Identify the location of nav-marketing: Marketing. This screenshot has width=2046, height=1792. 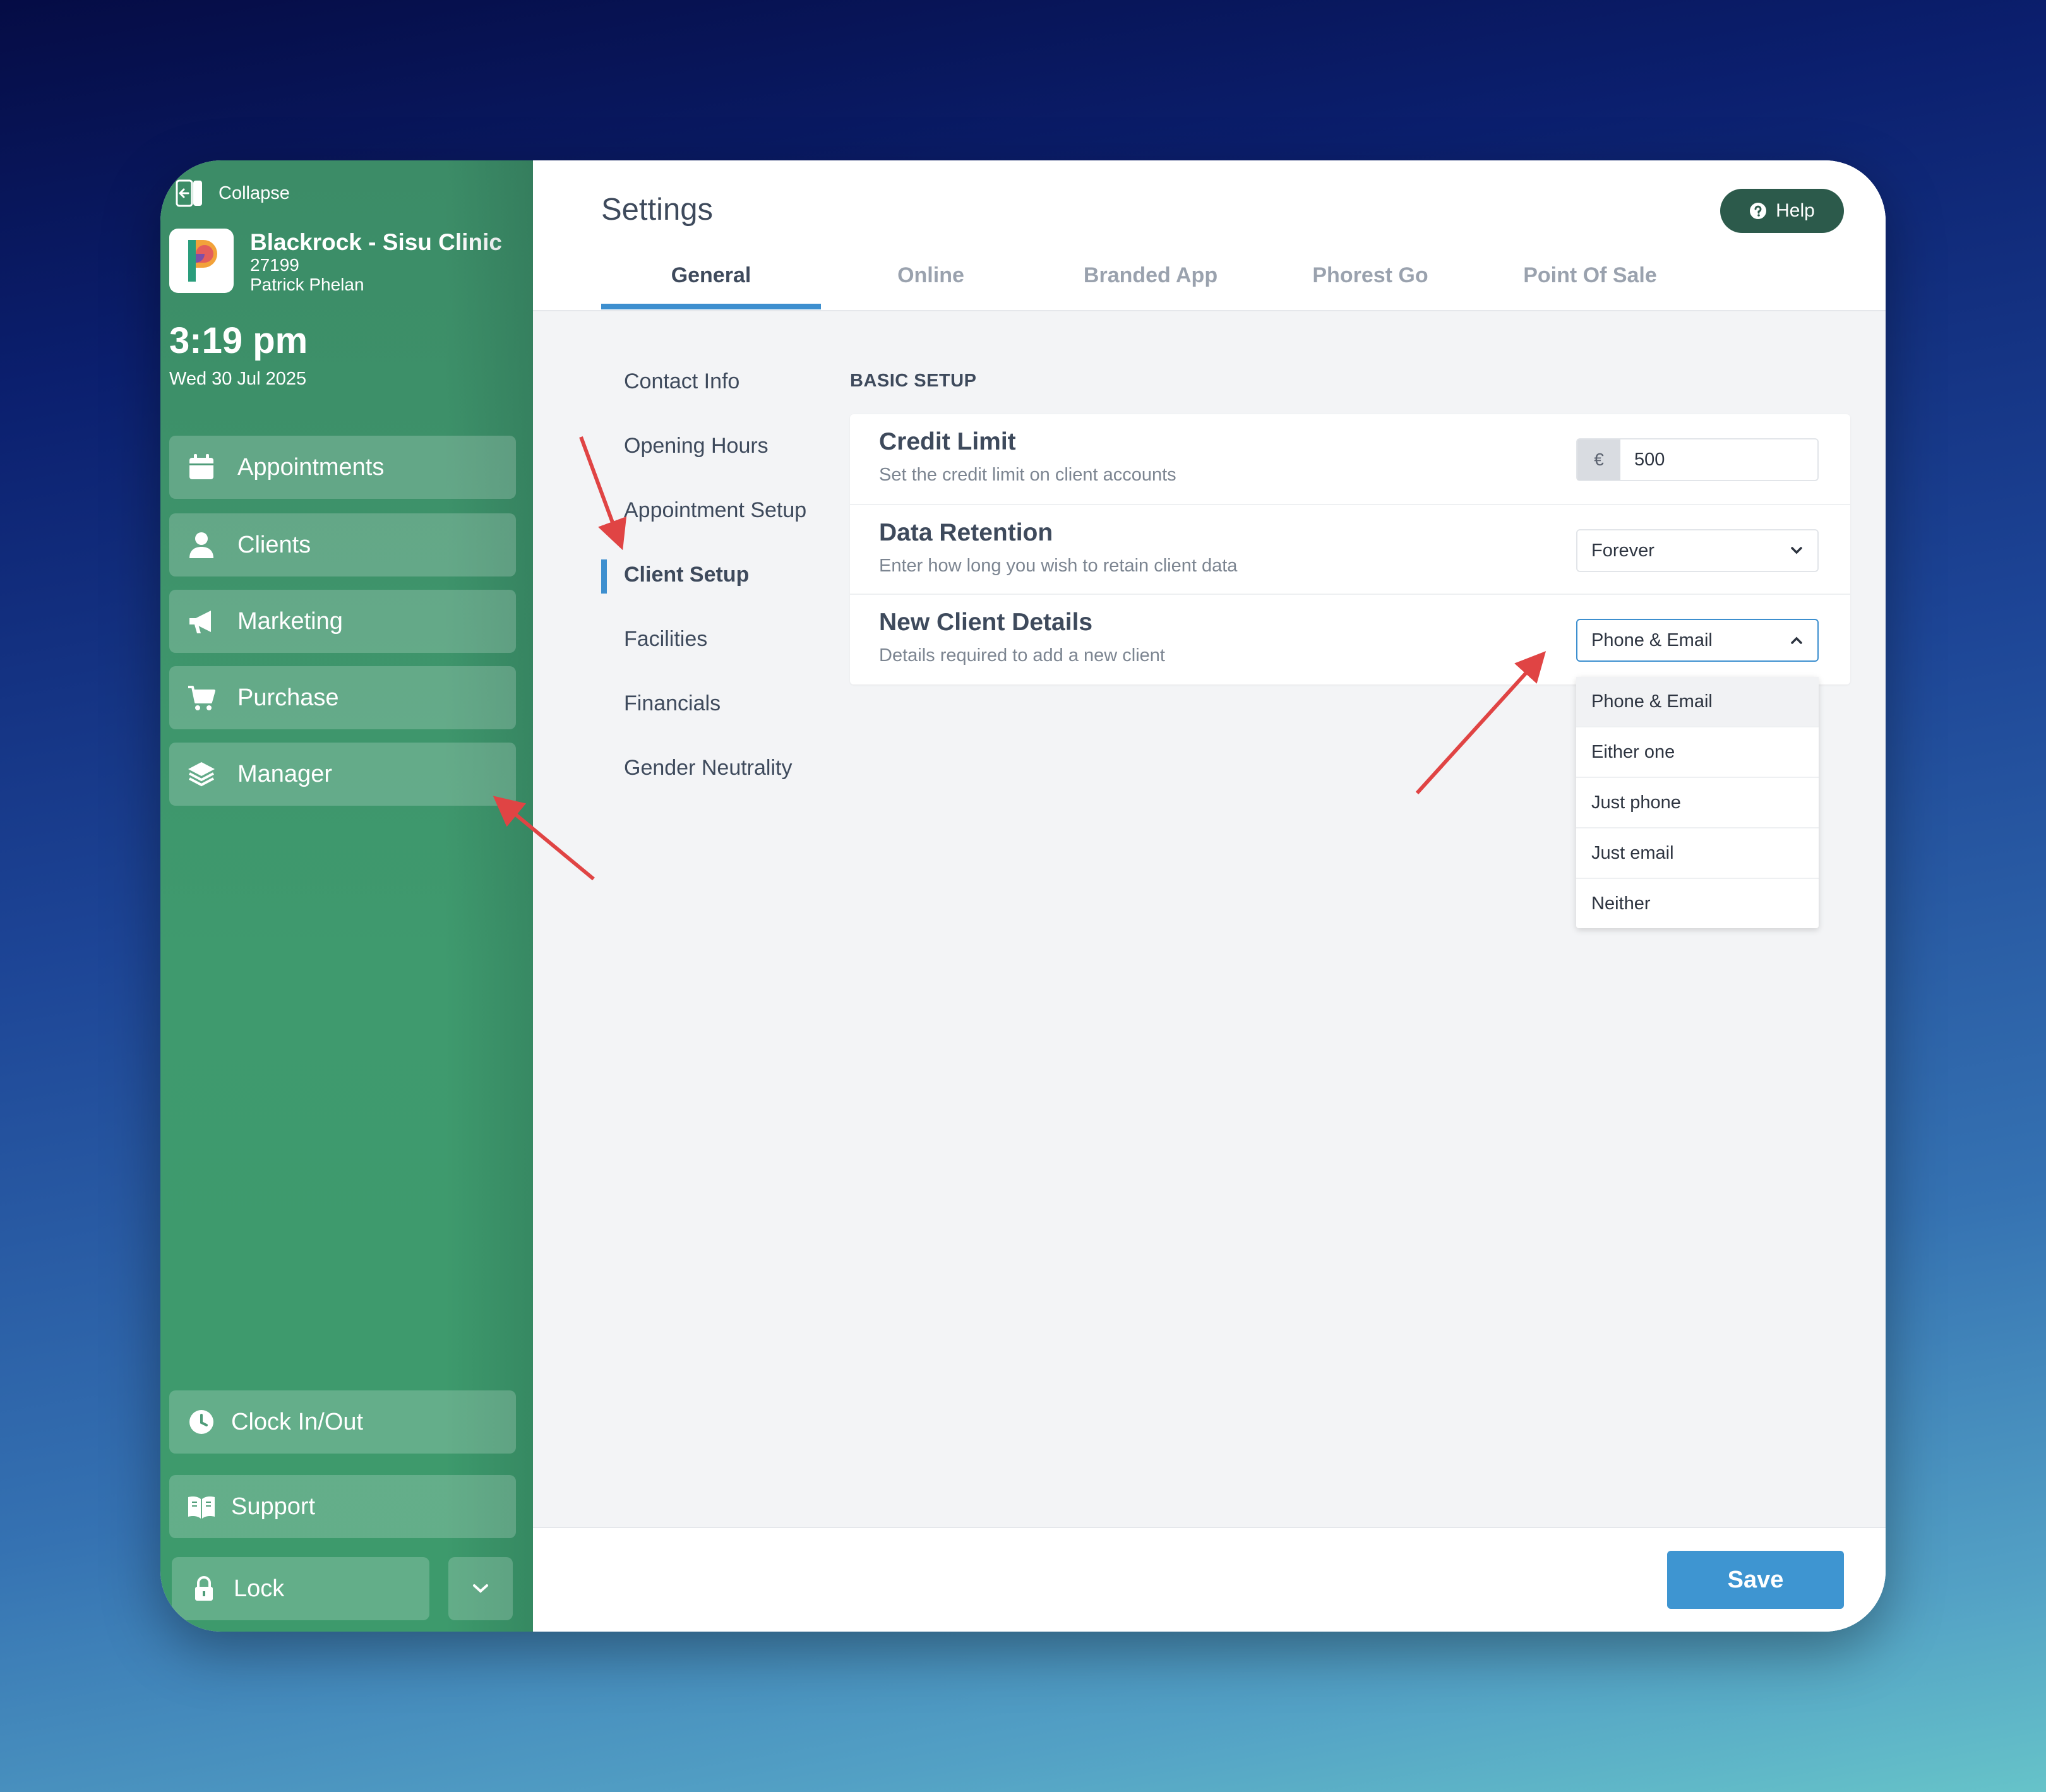
(342, 621).